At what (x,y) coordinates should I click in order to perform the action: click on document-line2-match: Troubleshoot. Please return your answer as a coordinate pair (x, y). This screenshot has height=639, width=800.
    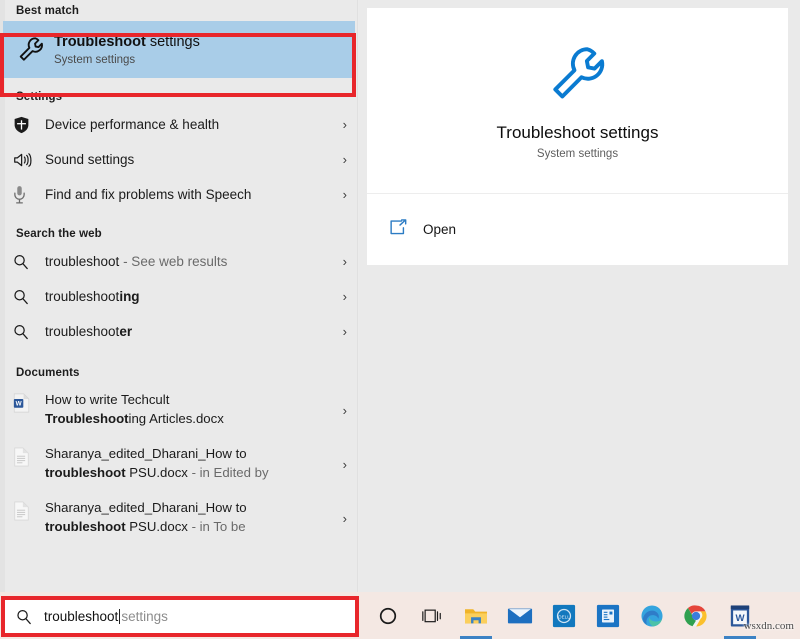
    Looking at the image, I should click on (87, 418).